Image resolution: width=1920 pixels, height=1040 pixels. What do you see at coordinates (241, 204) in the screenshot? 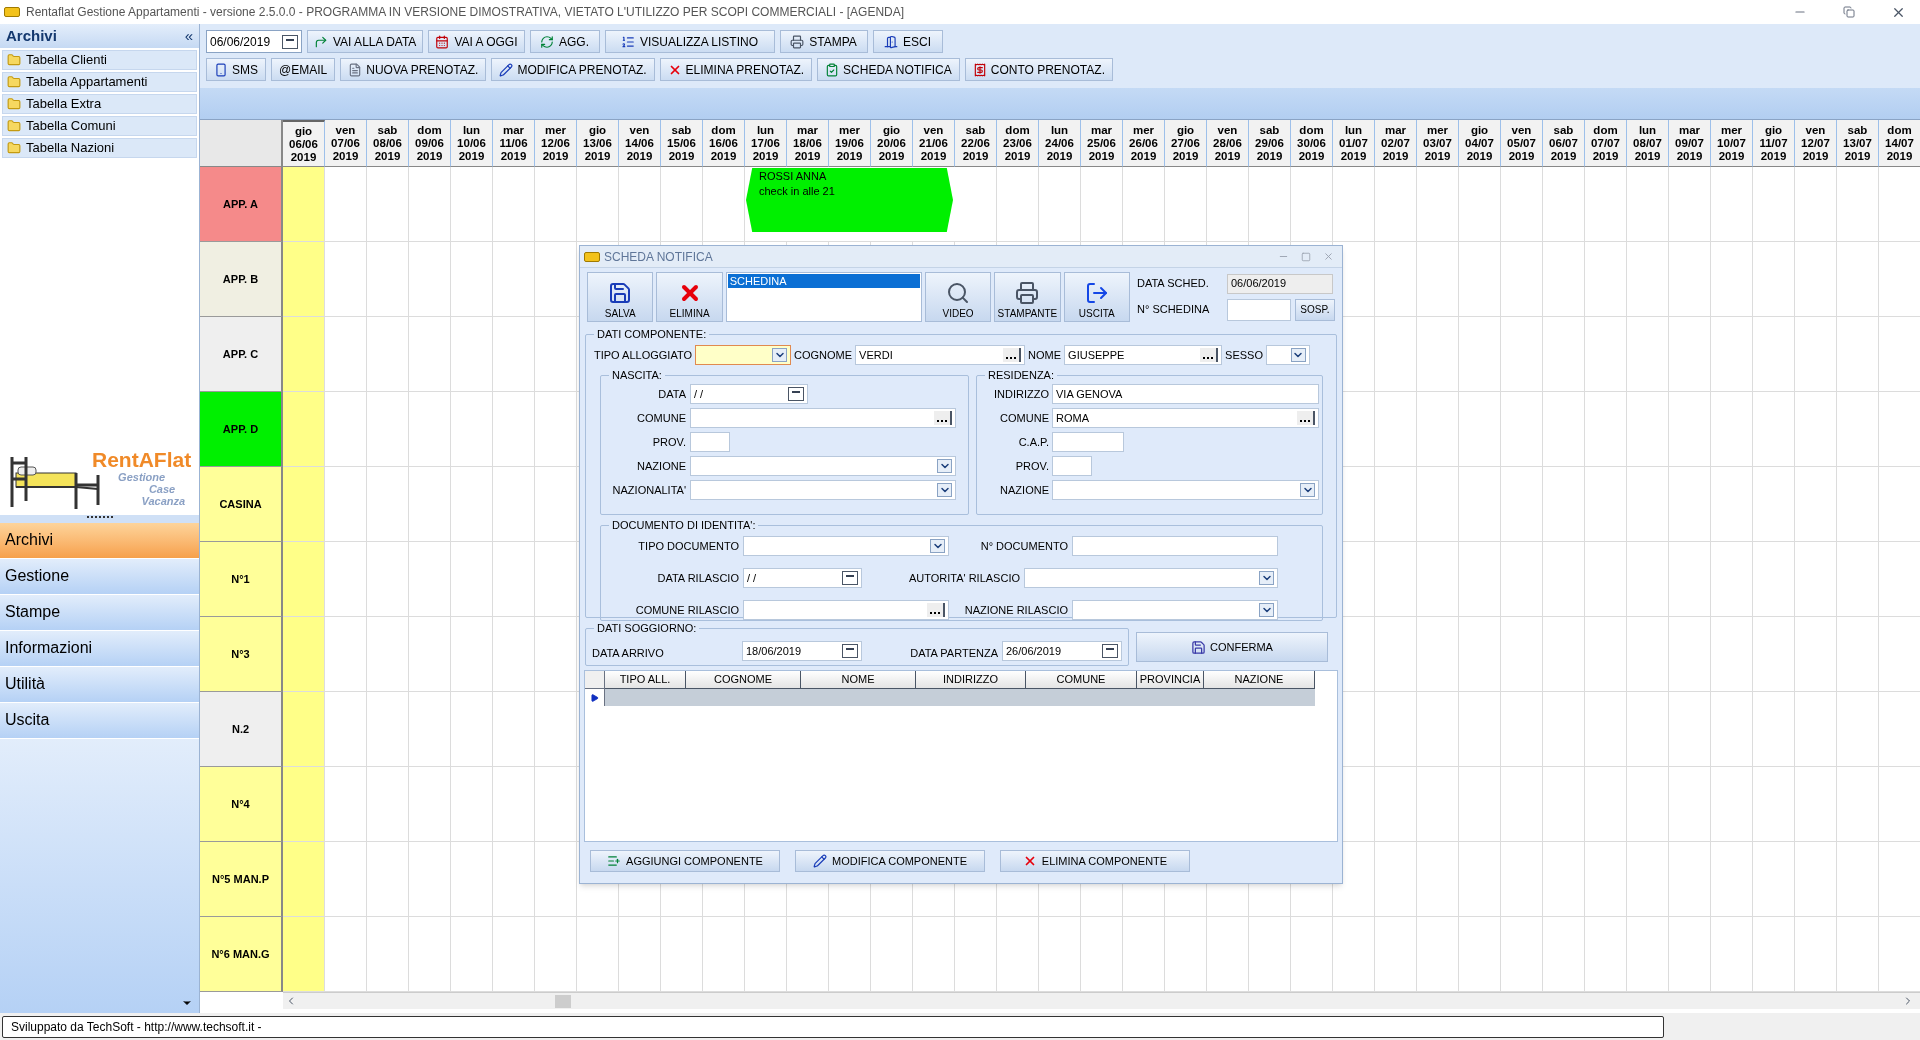
I see `apartment-label: APP. A` at bounding box center [241, 204].